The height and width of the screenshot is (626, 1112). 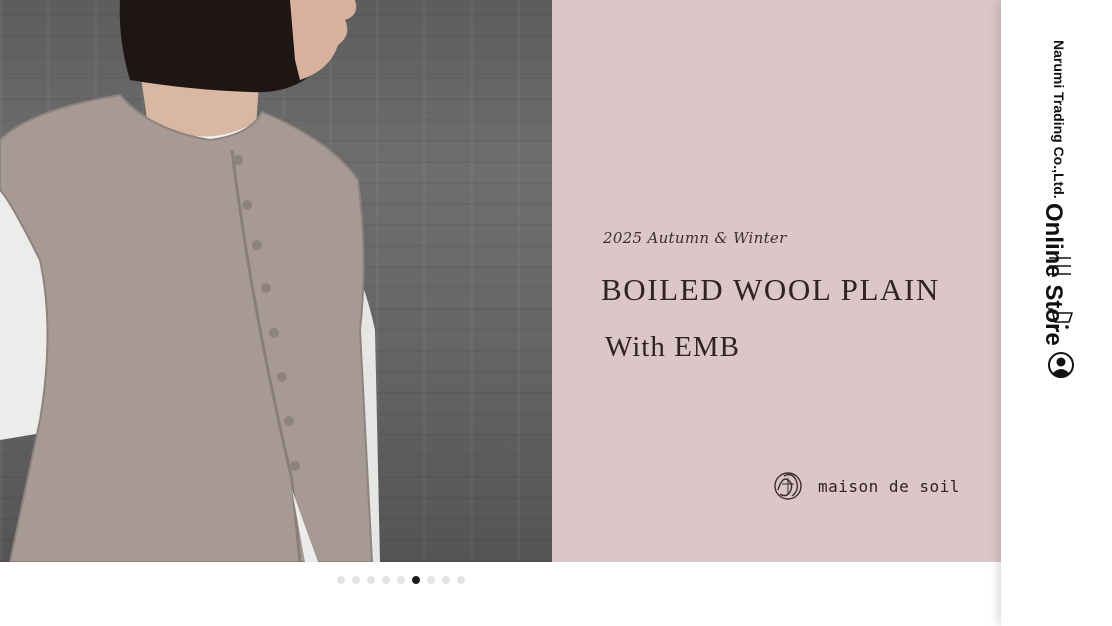 I want to click on slider-pagination, so click(x=401, y=580).